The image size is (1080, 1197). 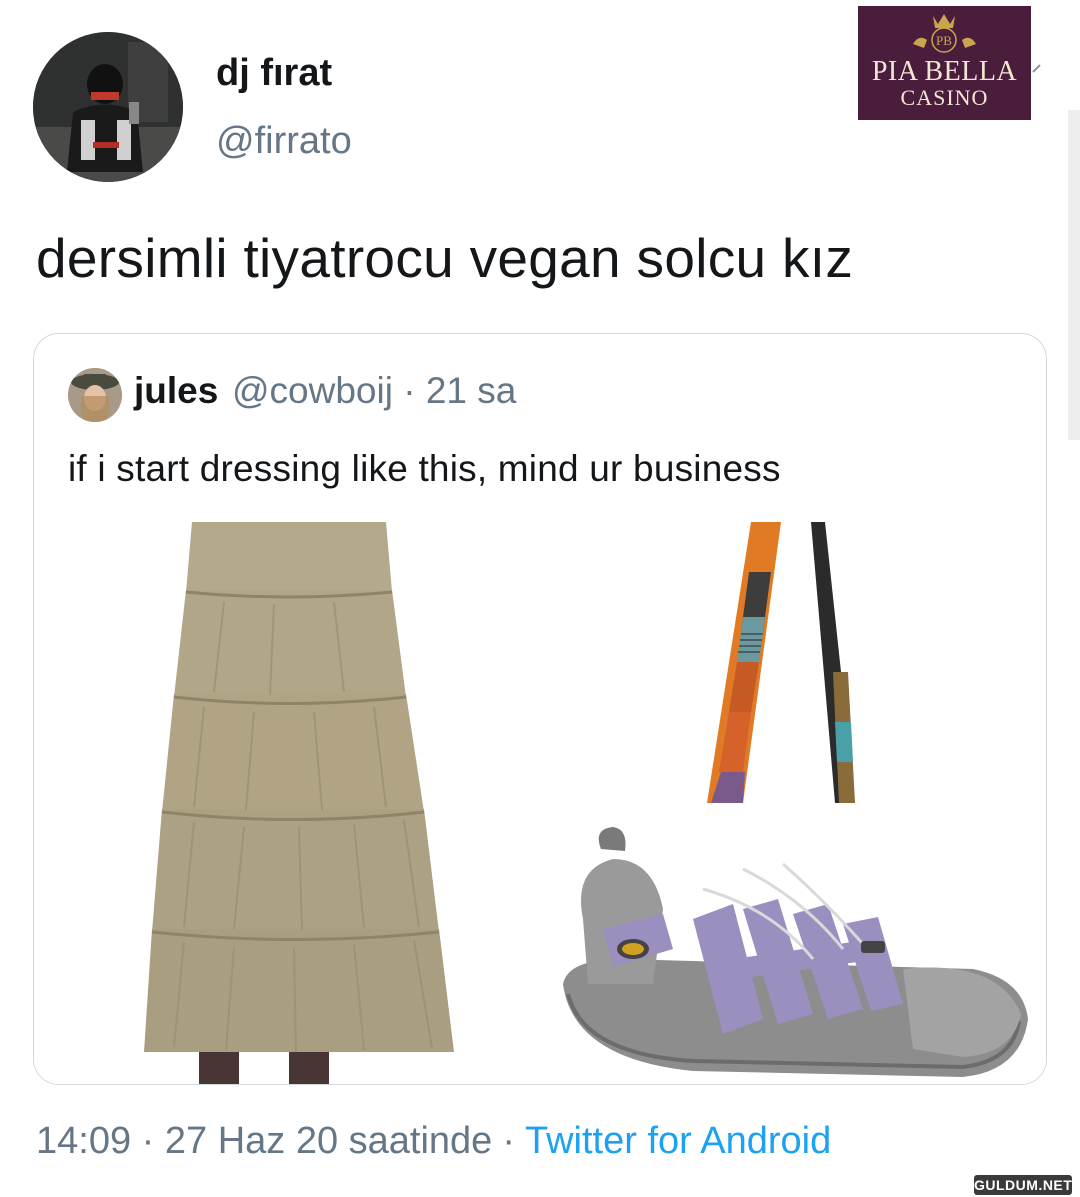 What do you see at coordinates (944, 71) in the screenshot?
I see `ad-title: PIA BELLA` at bounding box center [944, 71].